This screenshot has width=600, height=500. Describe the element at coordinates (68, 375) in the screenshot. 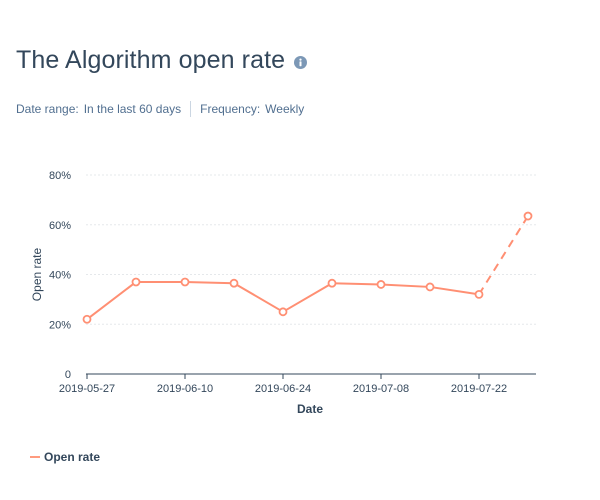

I see `y-tick-label: 0` at that location.